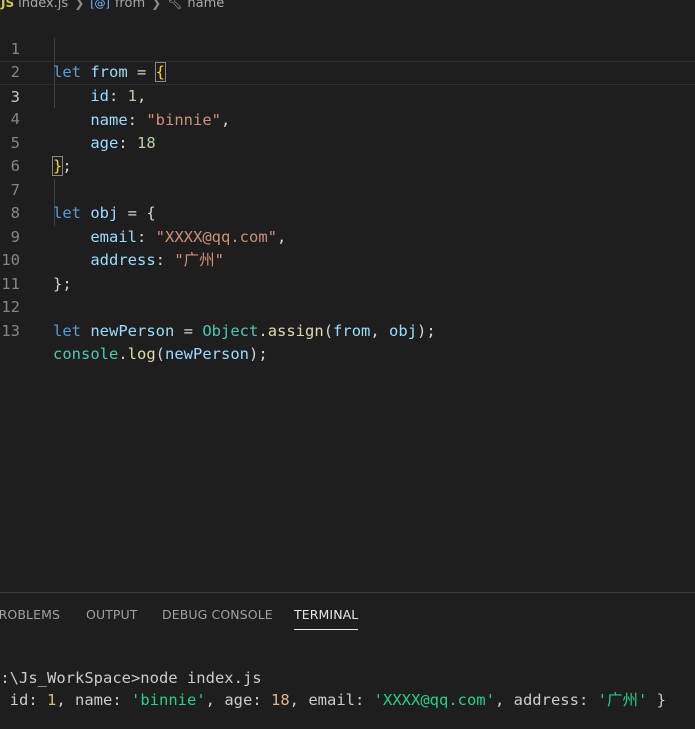  What do you see at coordinates (10, 330) in the screenshot?
I see `line-number: 13` at bounding box center [10, 330].